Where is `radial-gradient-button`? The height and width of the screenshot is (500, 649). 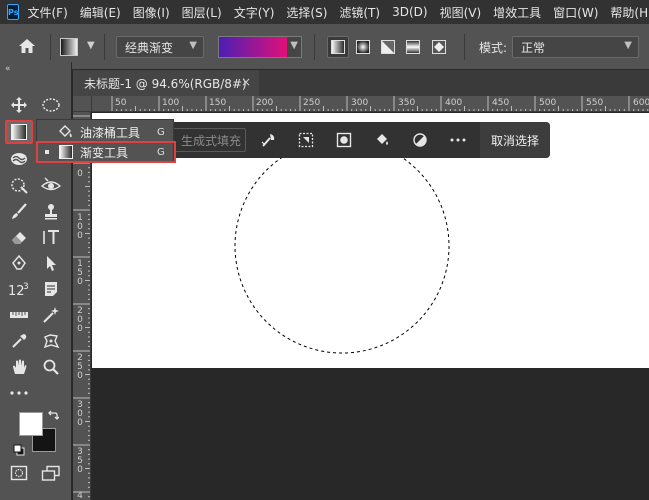
radial-gradient-button is located at coordinates (363, 47).